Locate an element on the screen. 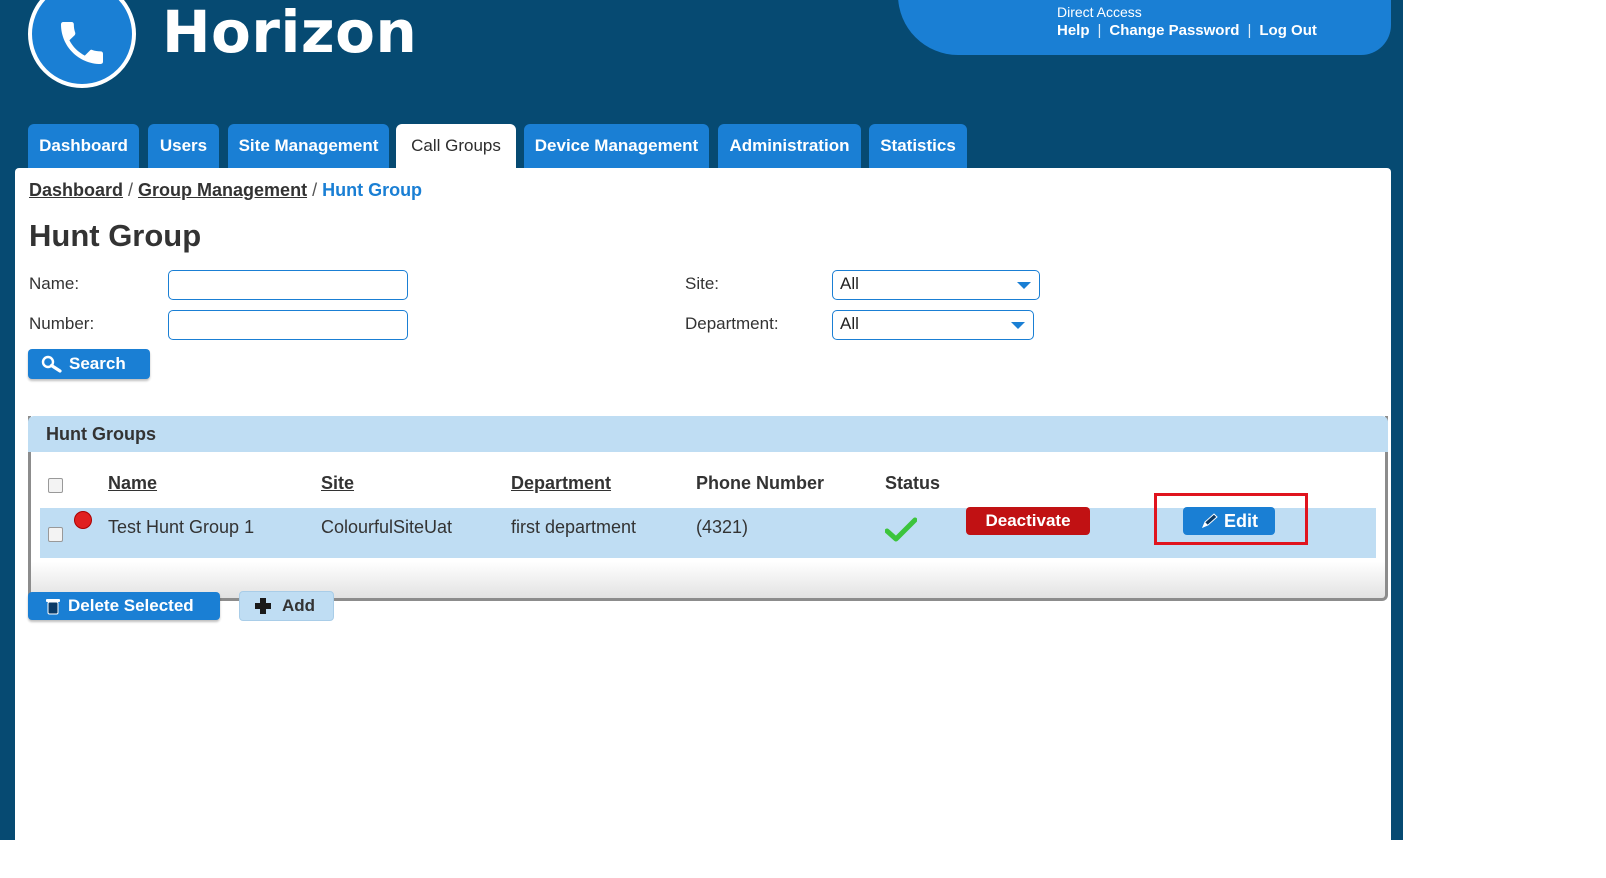  name-input is located at coordinates (288, 285).